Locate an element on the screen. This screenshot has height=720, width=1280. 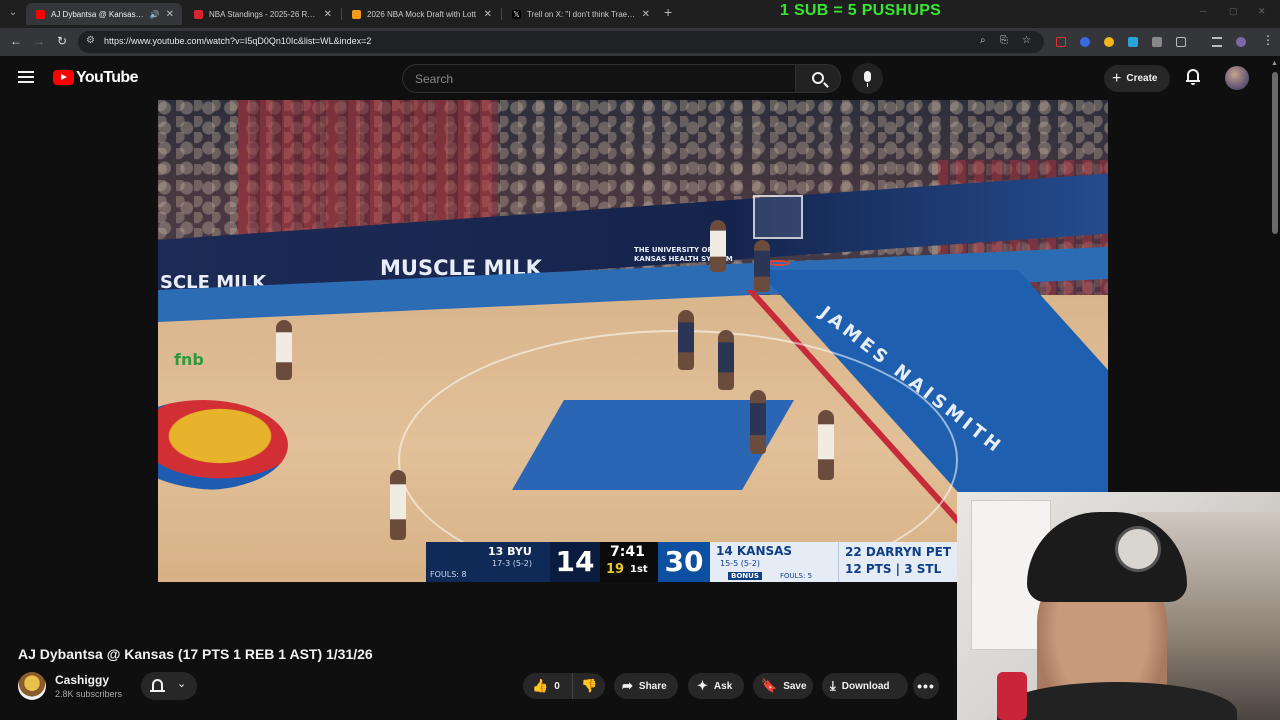
away-team-panel: 13 BYU 17-3 (5-2) FOULS: 8 is located at coordinates (488, 562).